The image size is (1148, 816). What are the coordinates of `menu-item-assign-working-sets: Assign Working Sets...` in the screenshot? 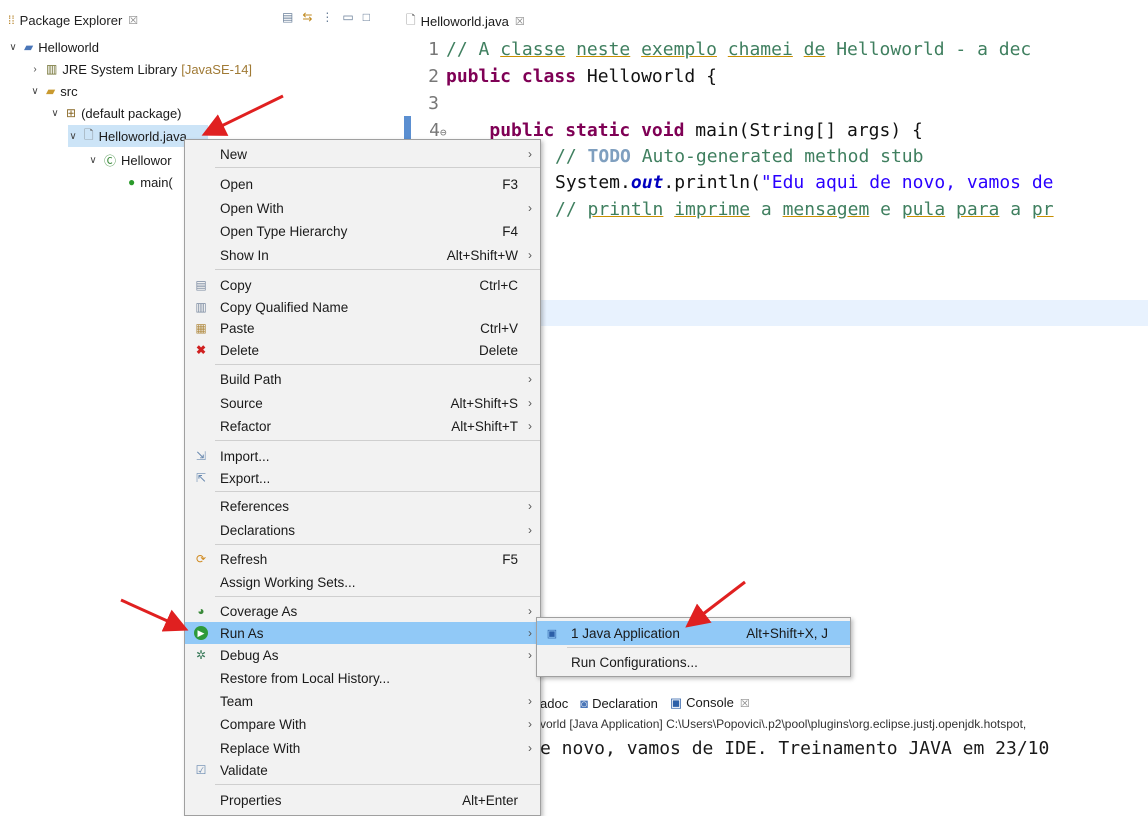 It's located at (362, 582).